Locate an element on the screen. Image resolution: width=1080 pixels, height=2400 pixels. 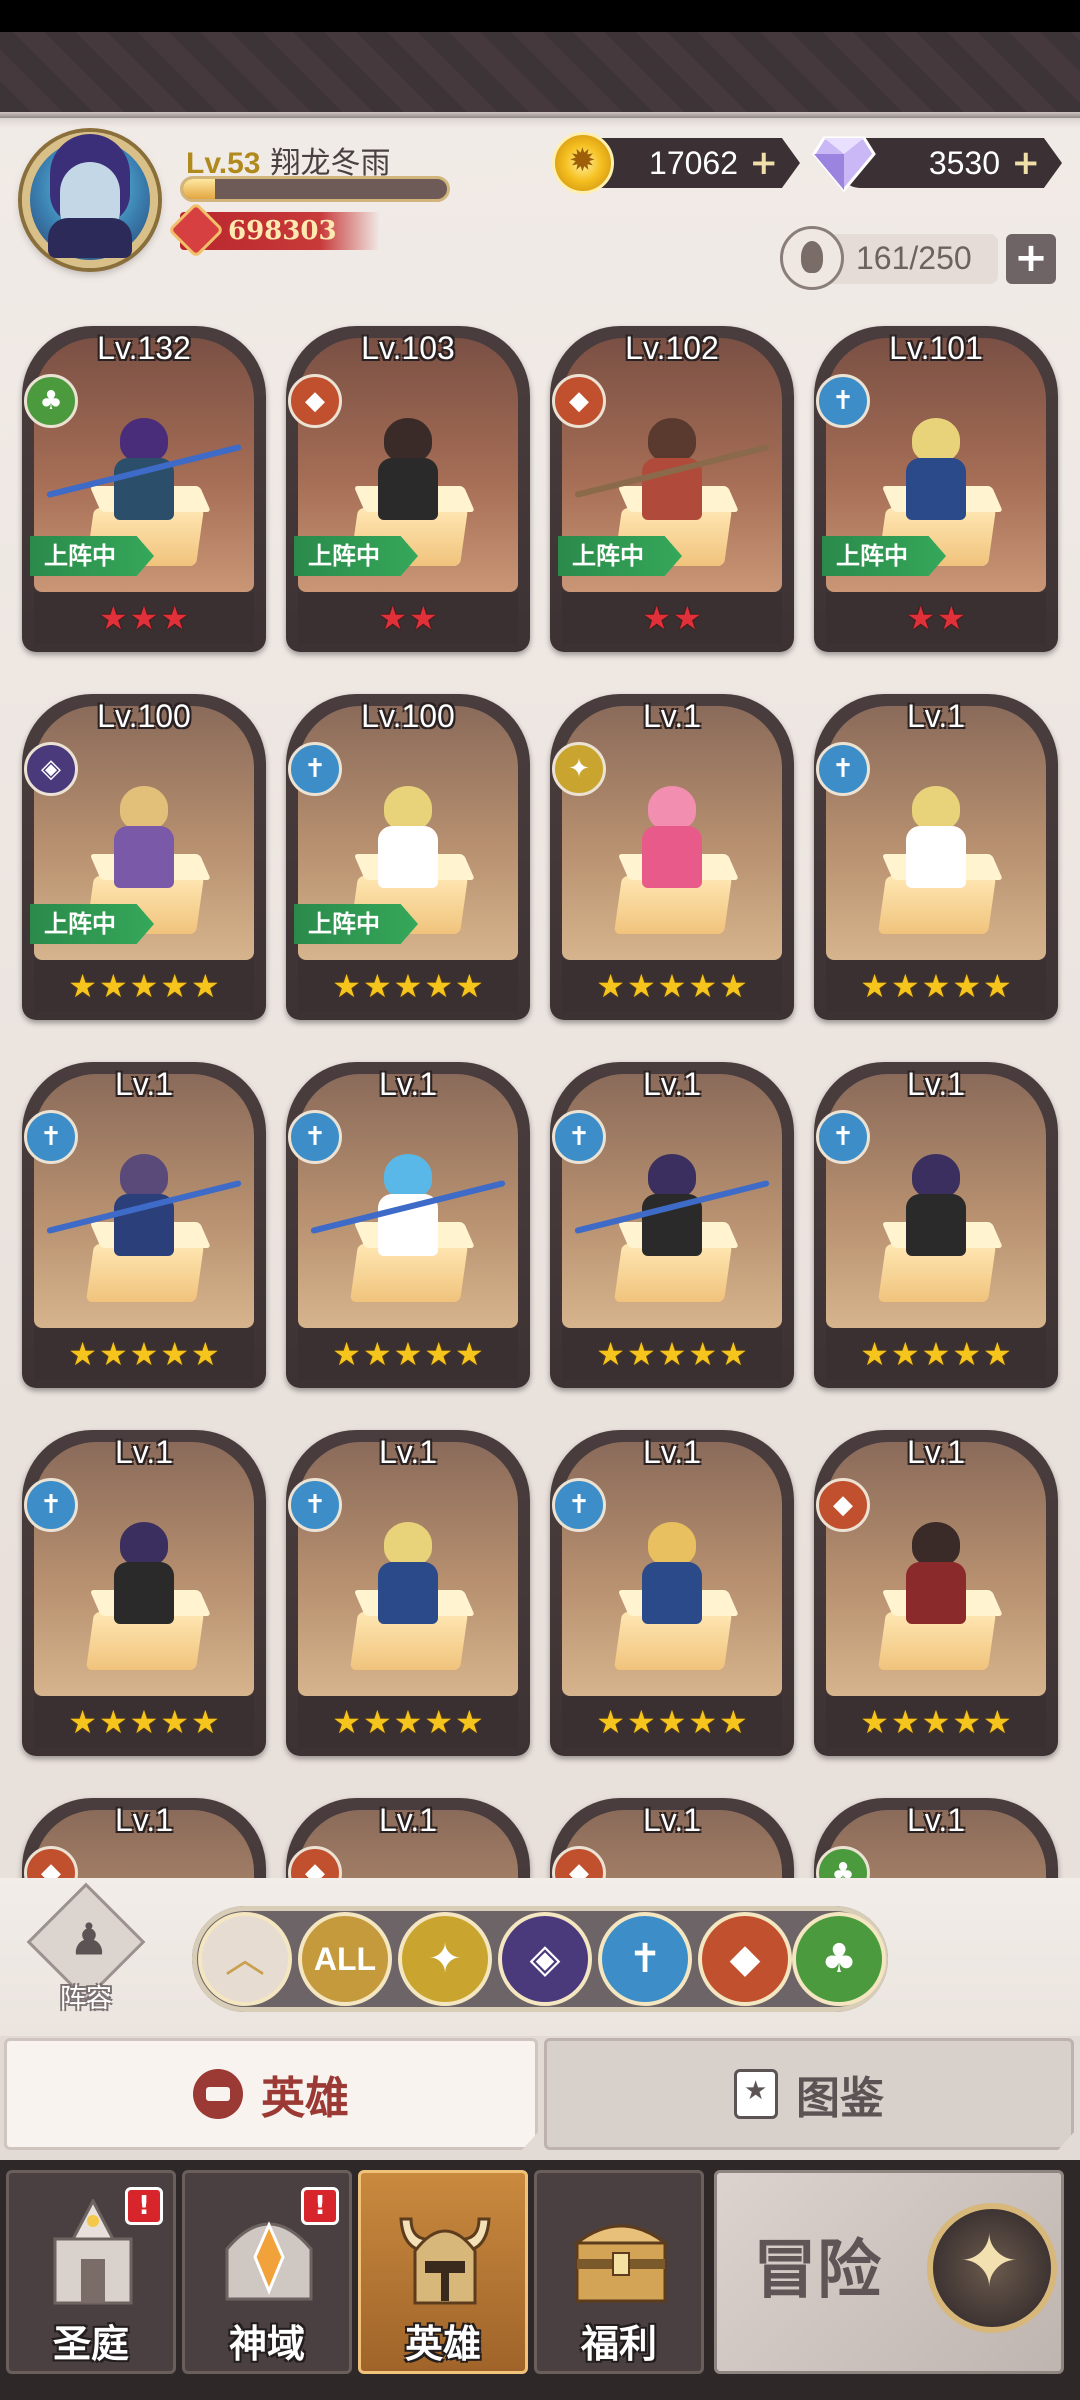
tab-hero: 英雄 is located at coordinates (271, 2094).